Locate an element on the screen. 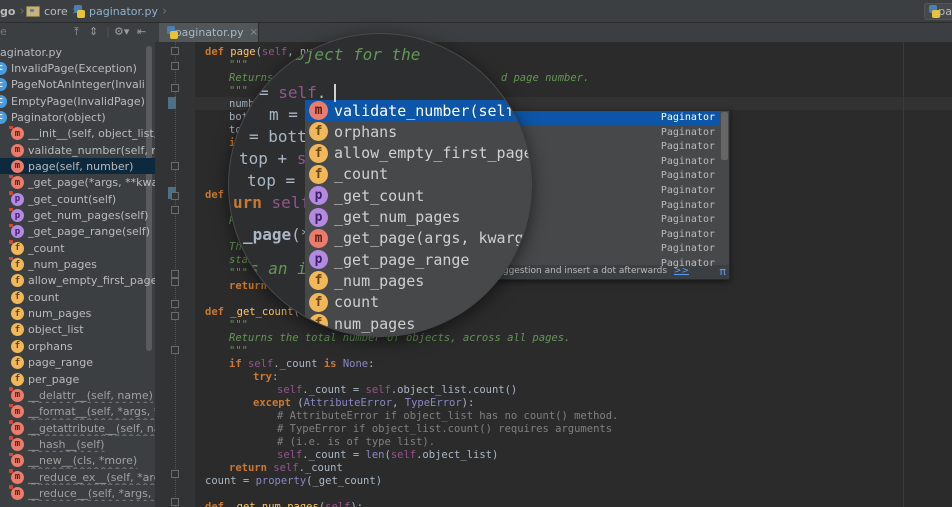  structure-item-label: _num_pages is located at coordinates (62, 265).